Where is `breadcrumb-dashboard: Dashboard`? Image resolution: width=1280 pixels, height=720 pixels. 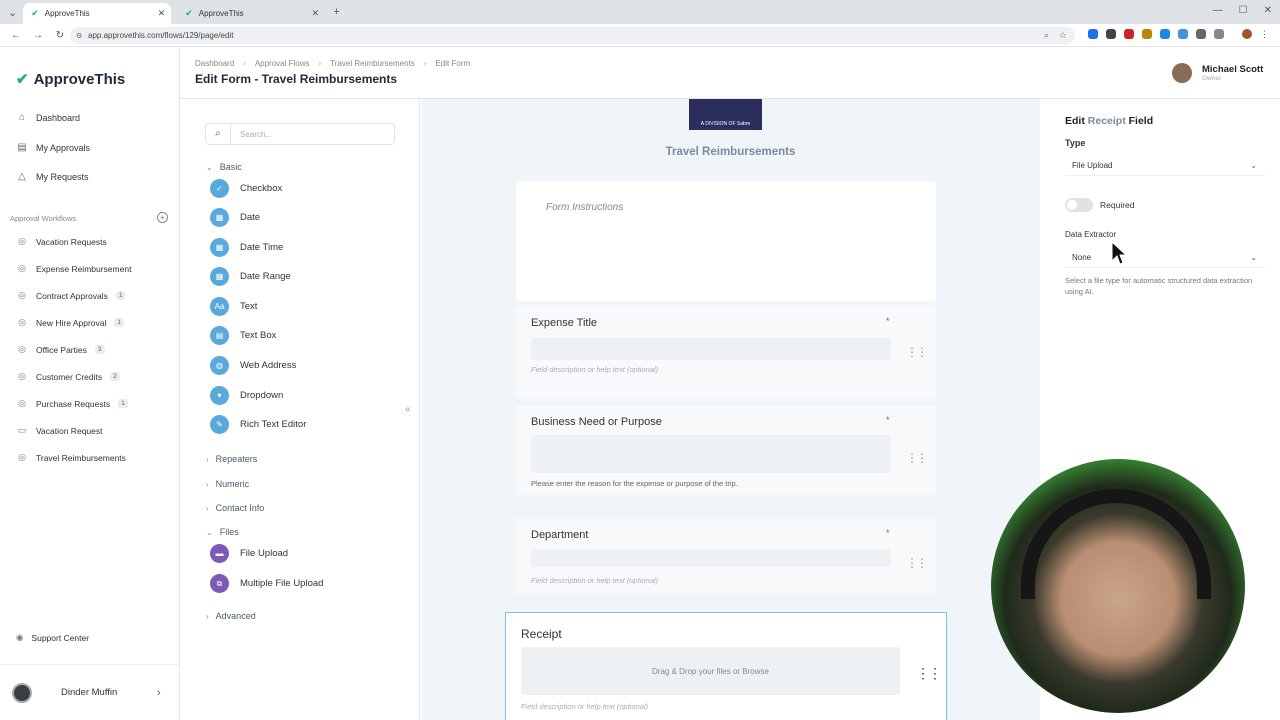
breadcrumb-dashboard: Dashboard is located at coordinates (214, 63).